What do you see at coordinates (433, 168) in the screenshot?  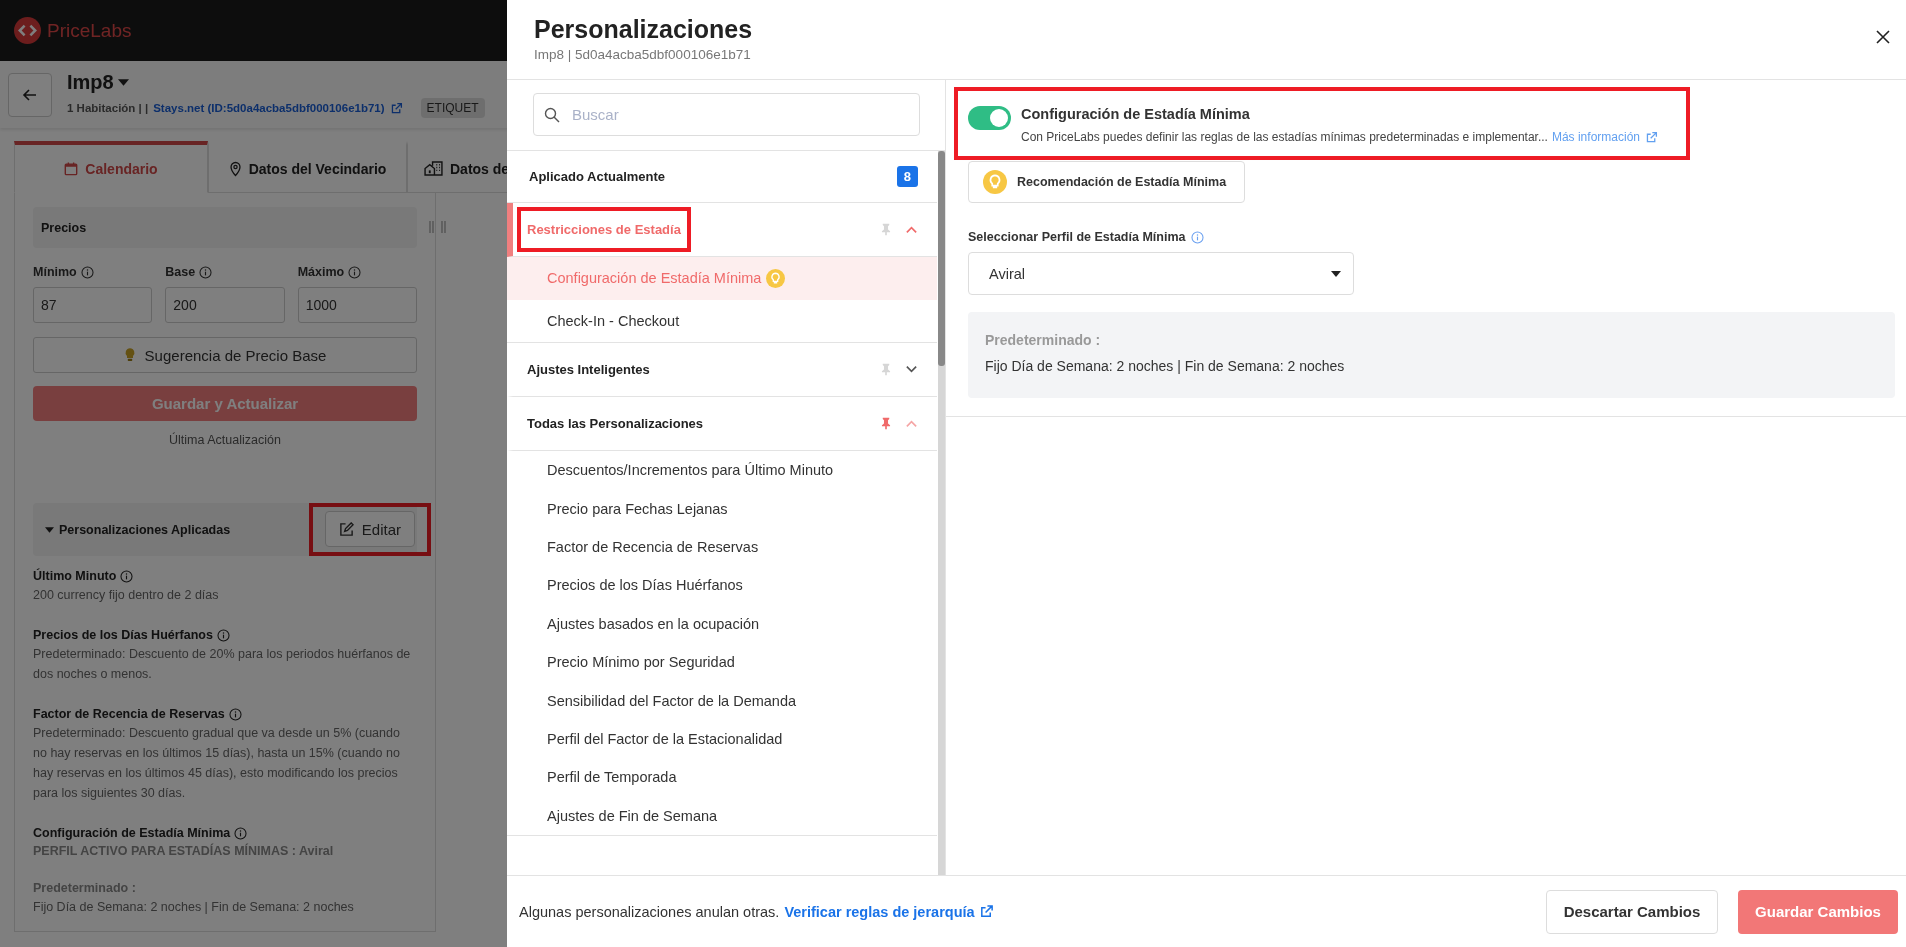 I see `building-icon` at bounding box center [433, 168].